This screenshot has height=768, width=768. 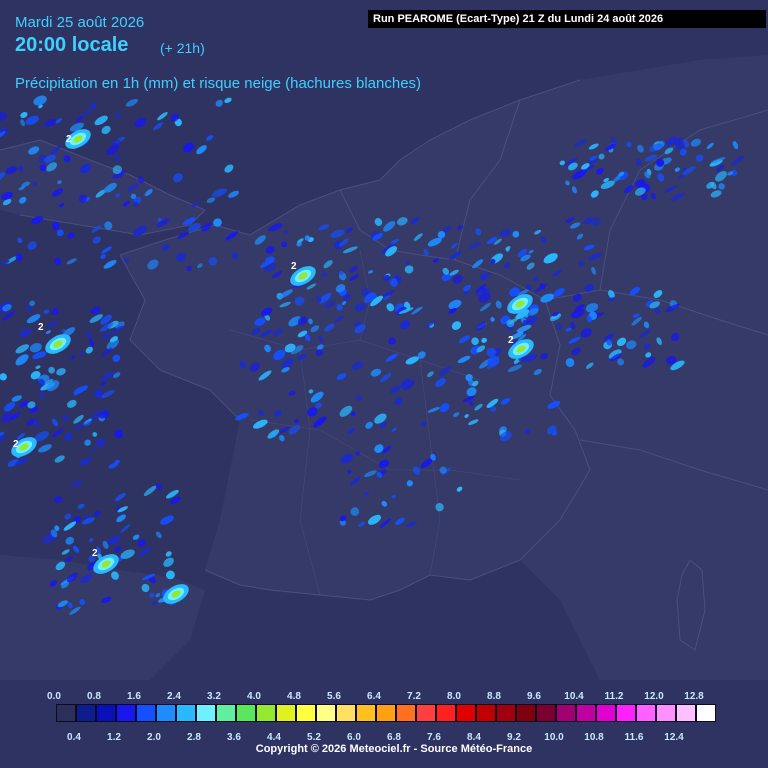 I want to click on legend-label-bottom: 4.4, so click(x=274, y=737).